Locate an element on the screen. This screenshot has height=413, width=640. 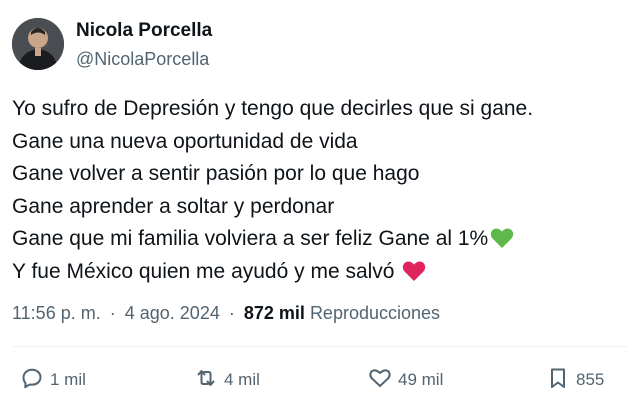
tweet-line: Gane una nueva oportunidad de vida is located at coordinates (185, 141).